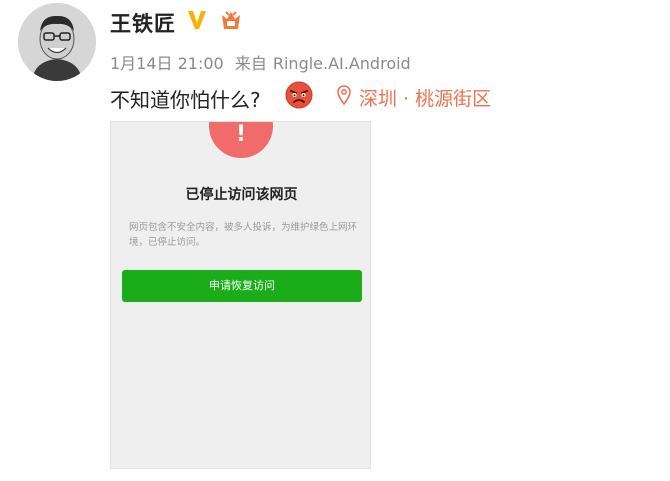 The width and height of the screenshot is (670, 481). What do you see at coordinates (250, 63) in the screenshot?
I see `source-prefix: 来自` at bounding box center [250, 63].